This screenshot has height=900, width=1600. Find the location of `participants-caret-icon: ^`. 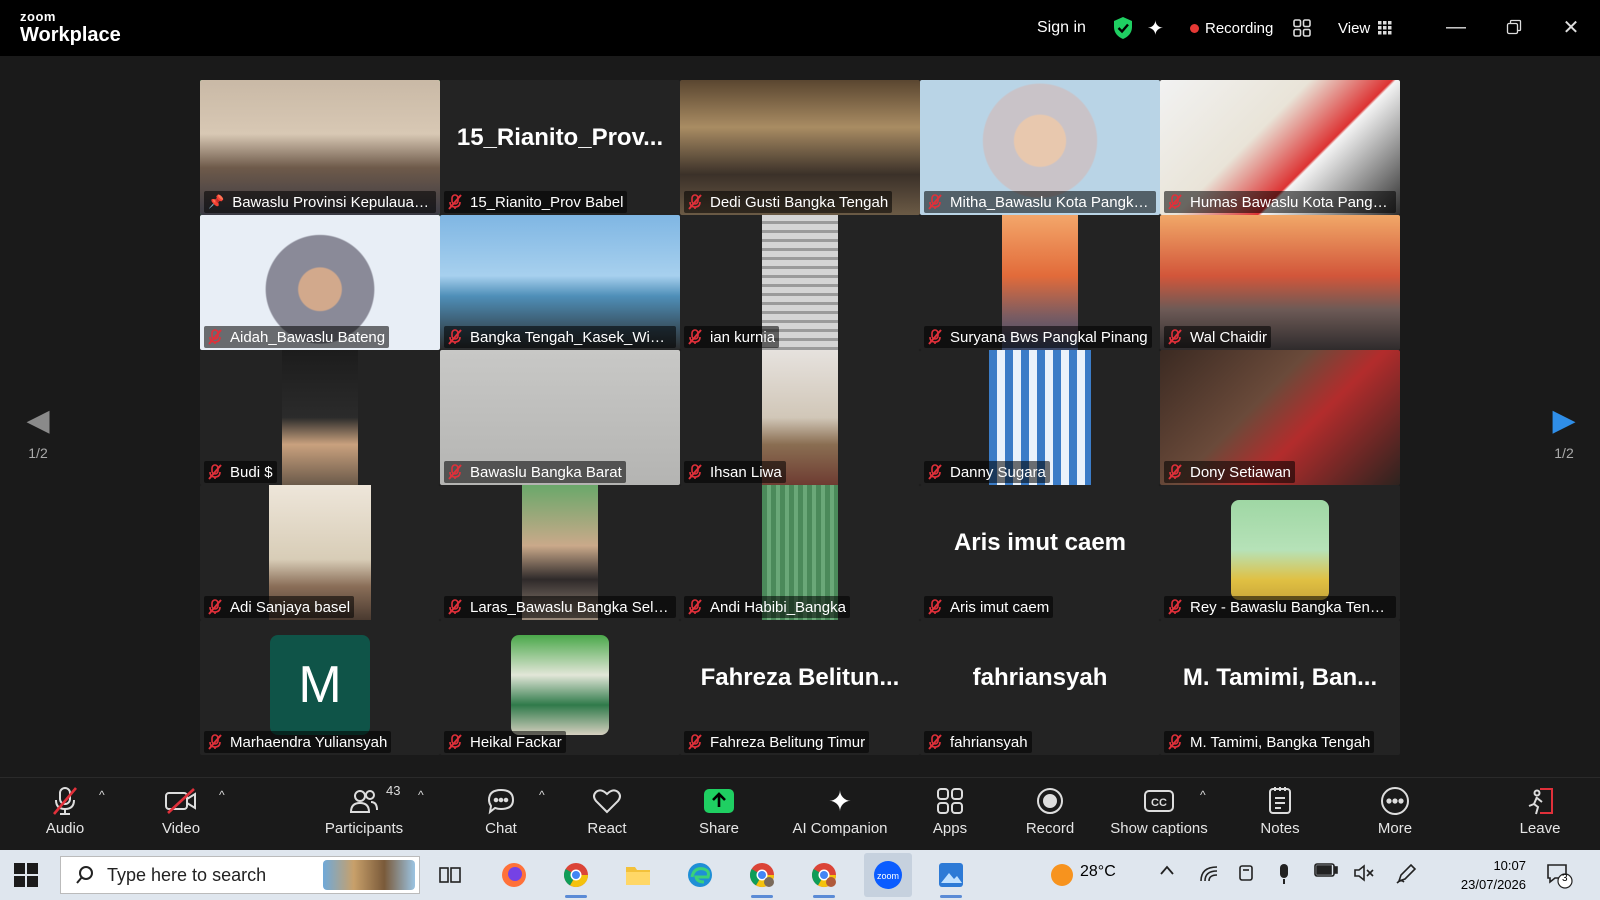

participants-caret-icon: ^ is located at coordinates (421, 795).